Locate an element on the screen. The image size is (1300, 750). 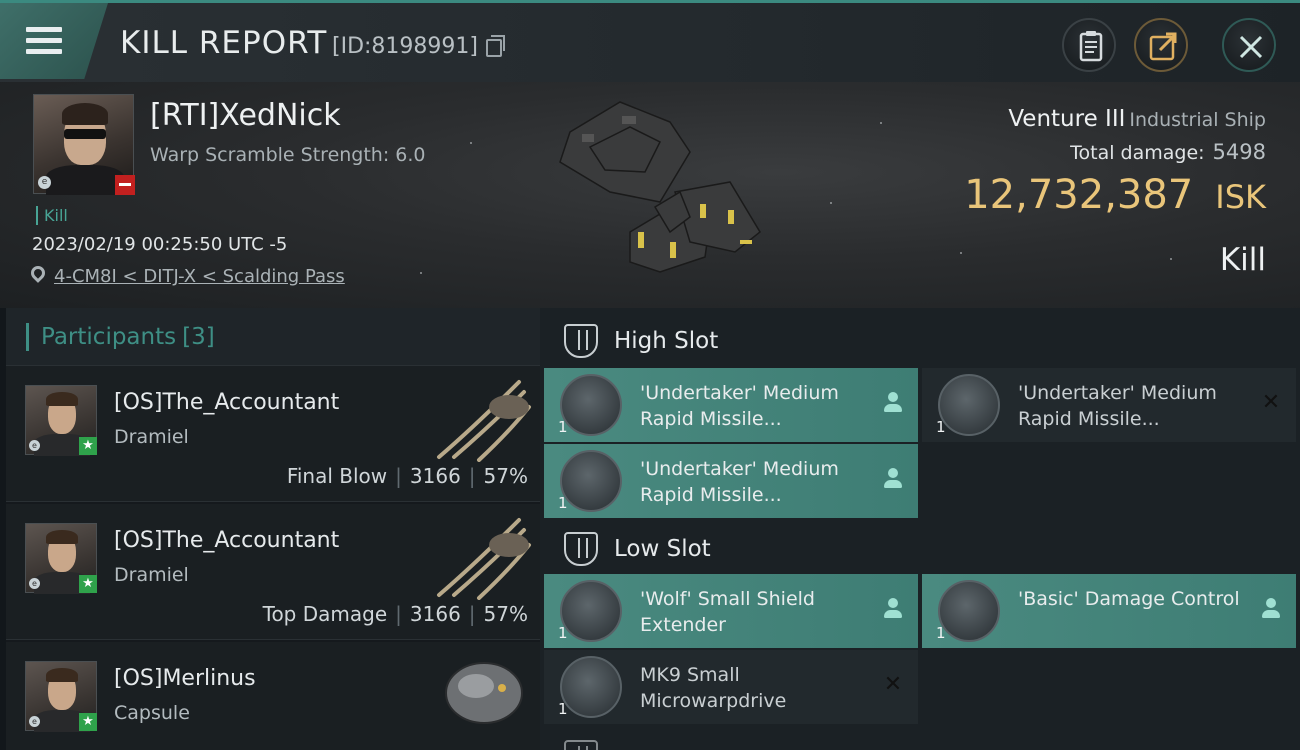
participant-role: Final Blow is located at coordinates (337, 476).